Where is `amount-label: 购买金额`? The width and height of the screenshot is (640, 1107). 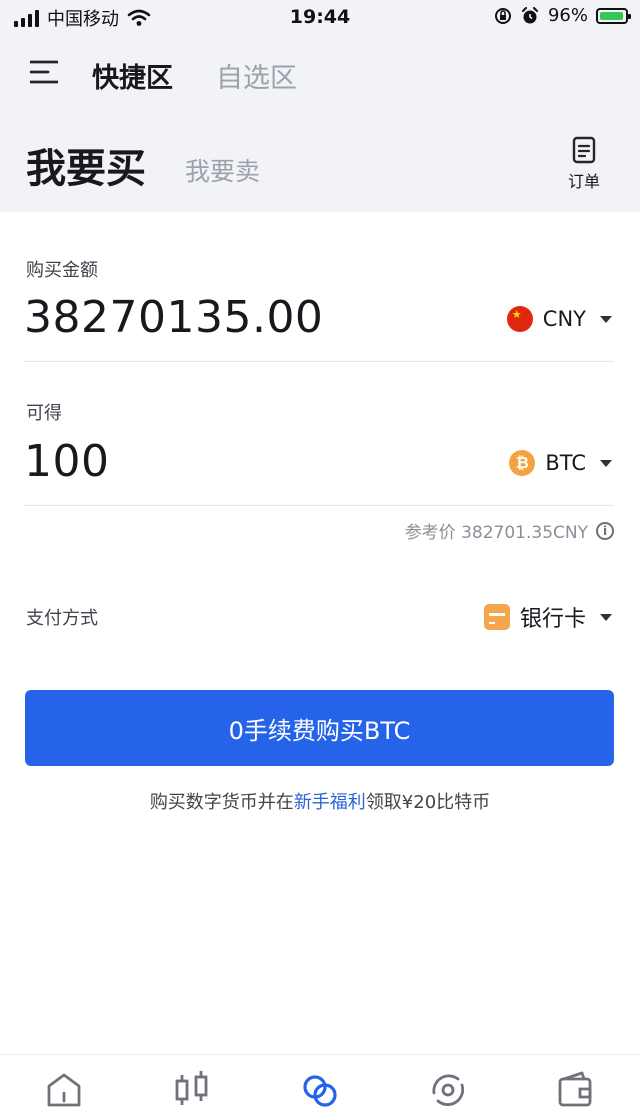 amount-label: 购买金额 is located at coordinates (62, 270).